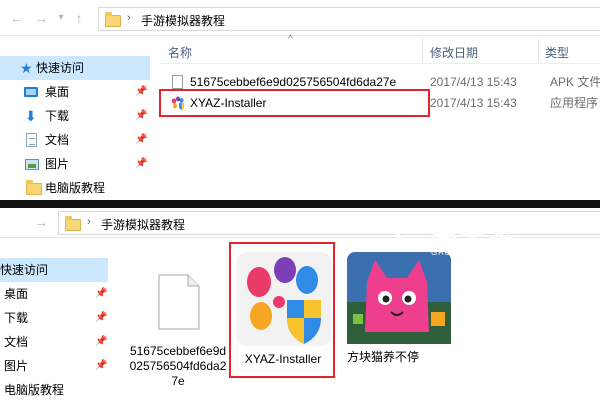 The width and height of the screenshot is (600, 400). Describe the element at coordinates (478, 252) in the screenshot. I see `watermark-subtitle: GAOSHOUYOU.COM` at that location.